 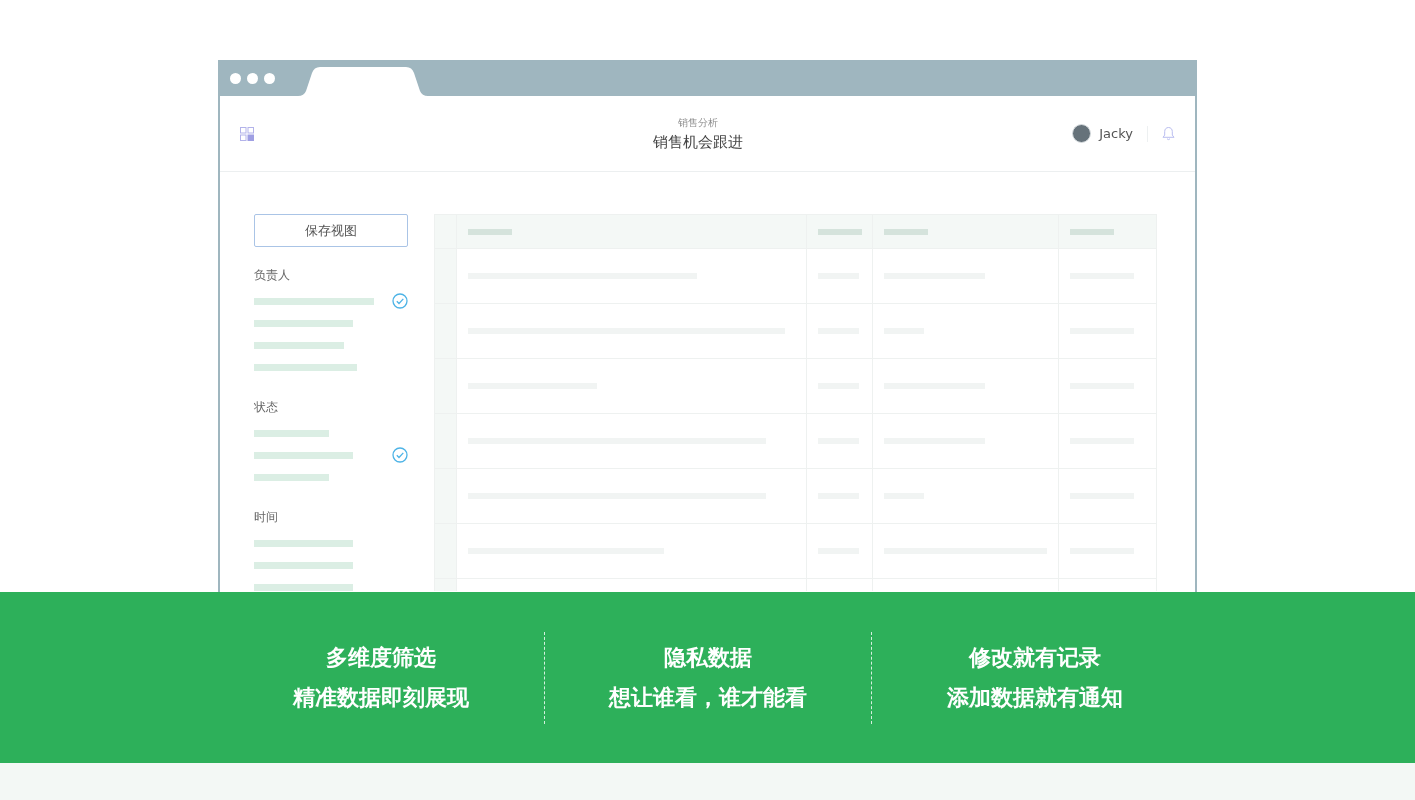 What do you see at coordinates (1082, 133) in the screenshot?
I see `avatar-icon` at bounding box center [1082, 133].